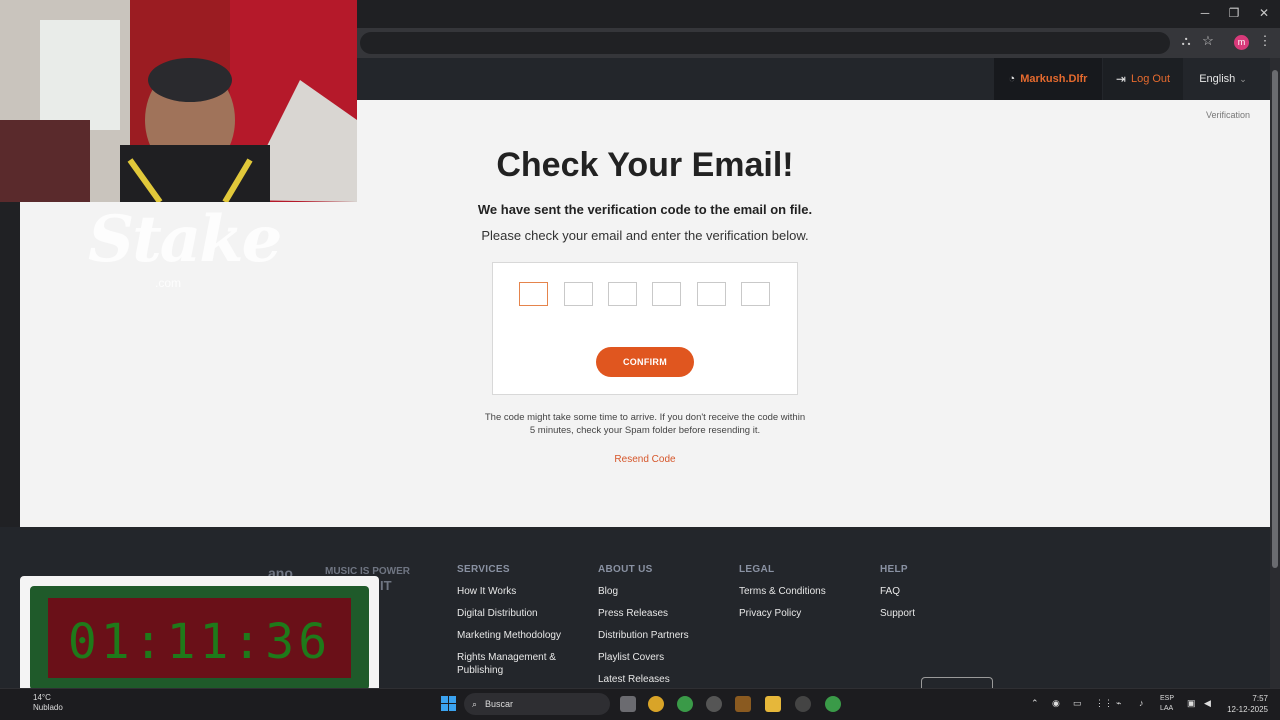  Describe the element at coordinates (757, 569) in the screenshot. I see `footer-column-heading: LEGAL` at that location.